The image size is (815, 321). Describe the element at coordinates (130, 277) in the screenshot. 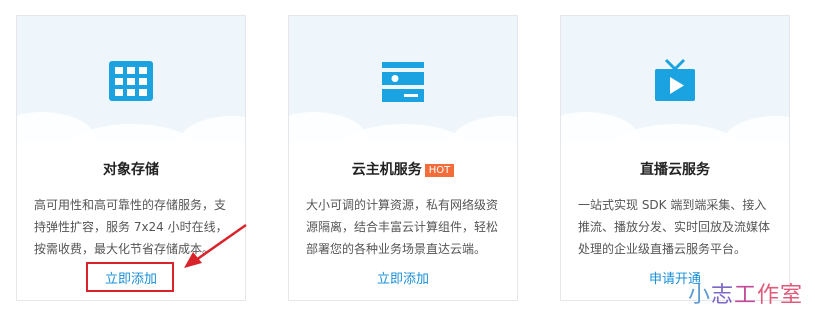

I see `highlight-box` at that location.